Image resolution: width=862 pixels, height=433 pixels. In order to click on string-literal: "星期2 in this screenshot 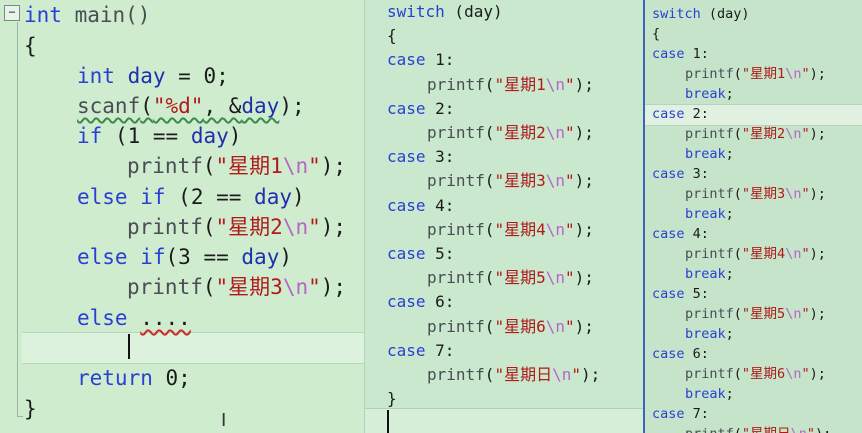, I will do `click(520, 132)`.